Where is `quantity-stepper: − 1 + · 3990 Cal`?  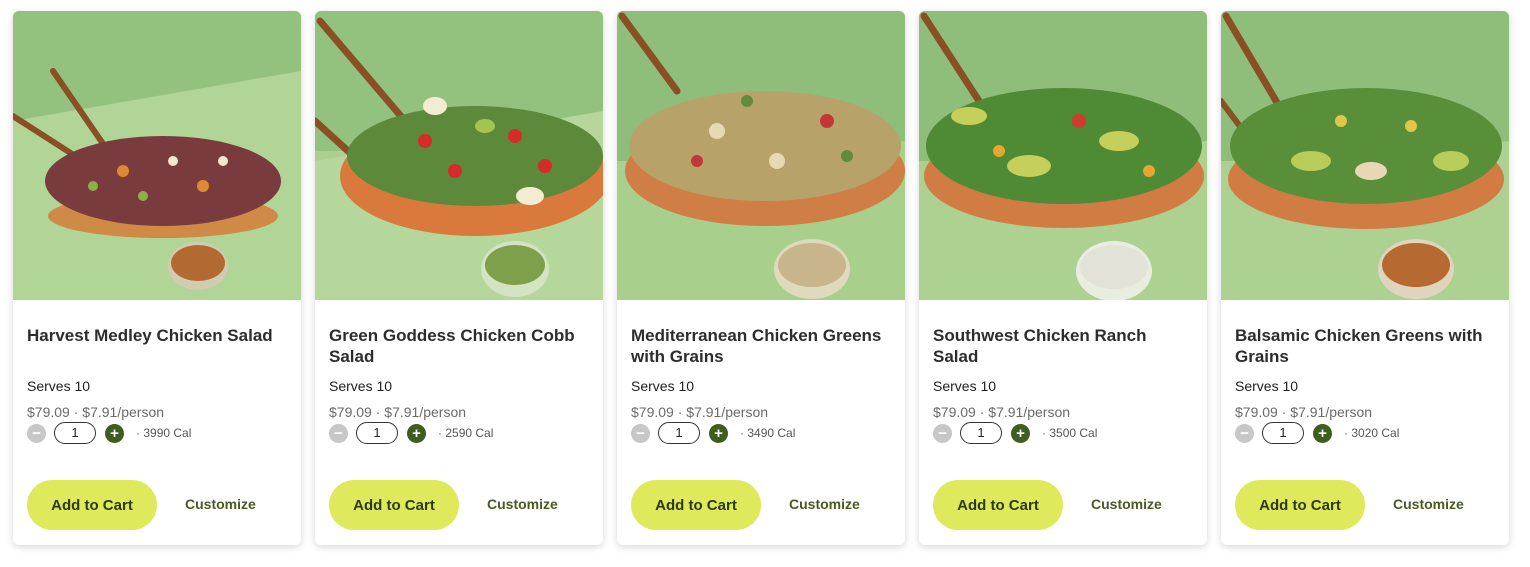
quantity-stepper: − 1 + · 3990 Cal is located at coordinates (109, 433).